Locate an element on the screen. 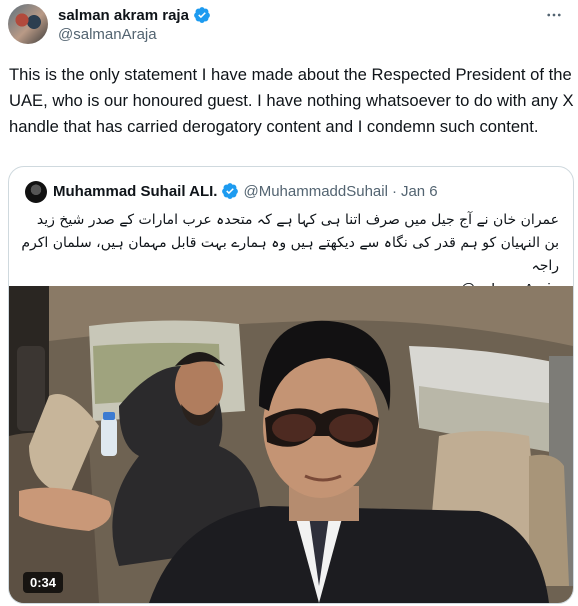 The width and height of the screenshot is (578, 606). more-horizontal-icon is located at coordinates (554, 15).